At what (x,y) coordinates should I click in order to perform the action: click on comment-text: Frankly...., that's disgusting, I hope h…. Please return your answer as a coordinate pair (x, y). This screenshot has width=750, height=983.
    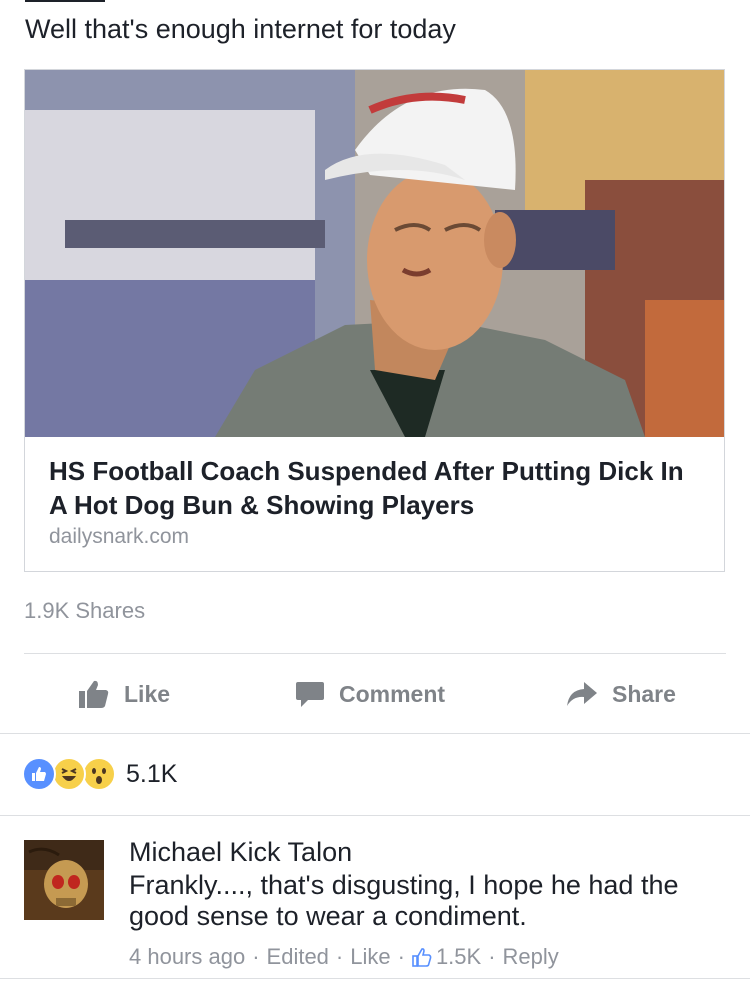
    Looking at the image, I should click on (404, 900).